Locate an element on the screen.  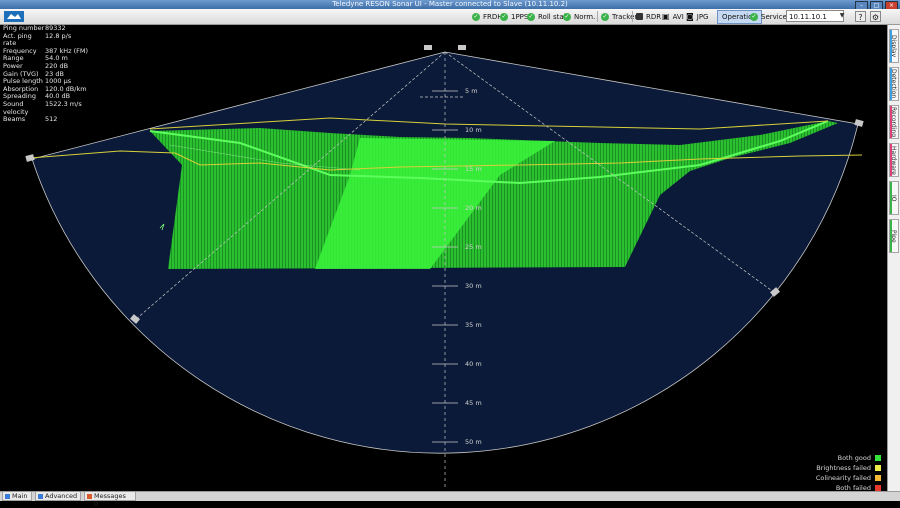
legend-item: Both good is located at coordinates (848, 458).